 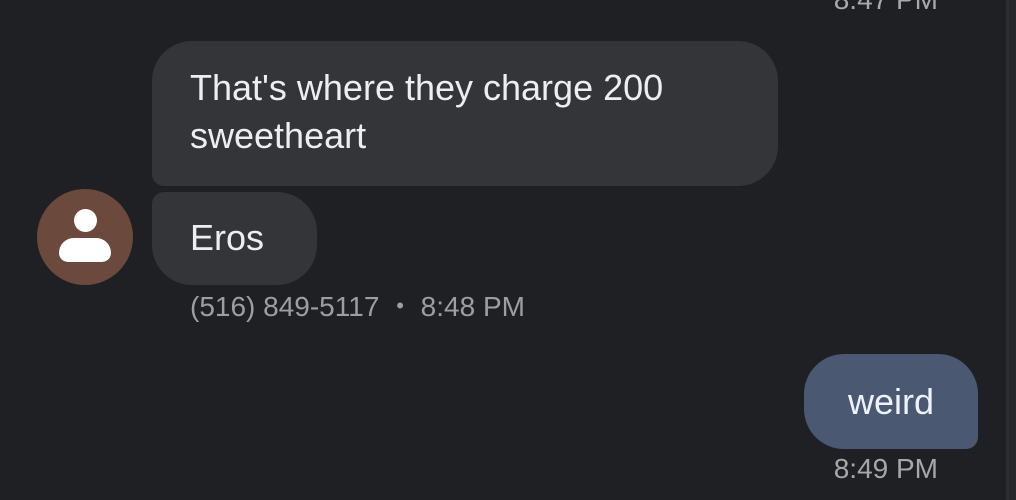 I want to click on person-icon-head, so click(x=85, y=220).